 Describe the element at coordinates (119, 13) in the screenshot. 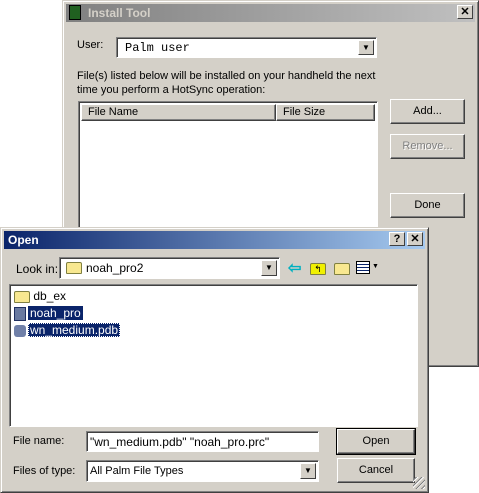

I see `install-tool-title: Install Tool` at that location.